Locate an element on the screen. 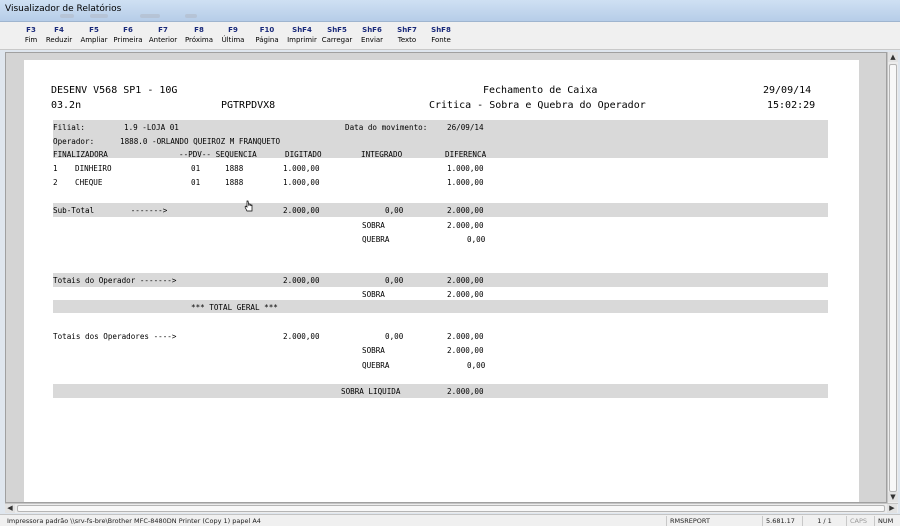 The image size is (900, 526). shortcut-key: F4 is located at coordinates (59, 30).